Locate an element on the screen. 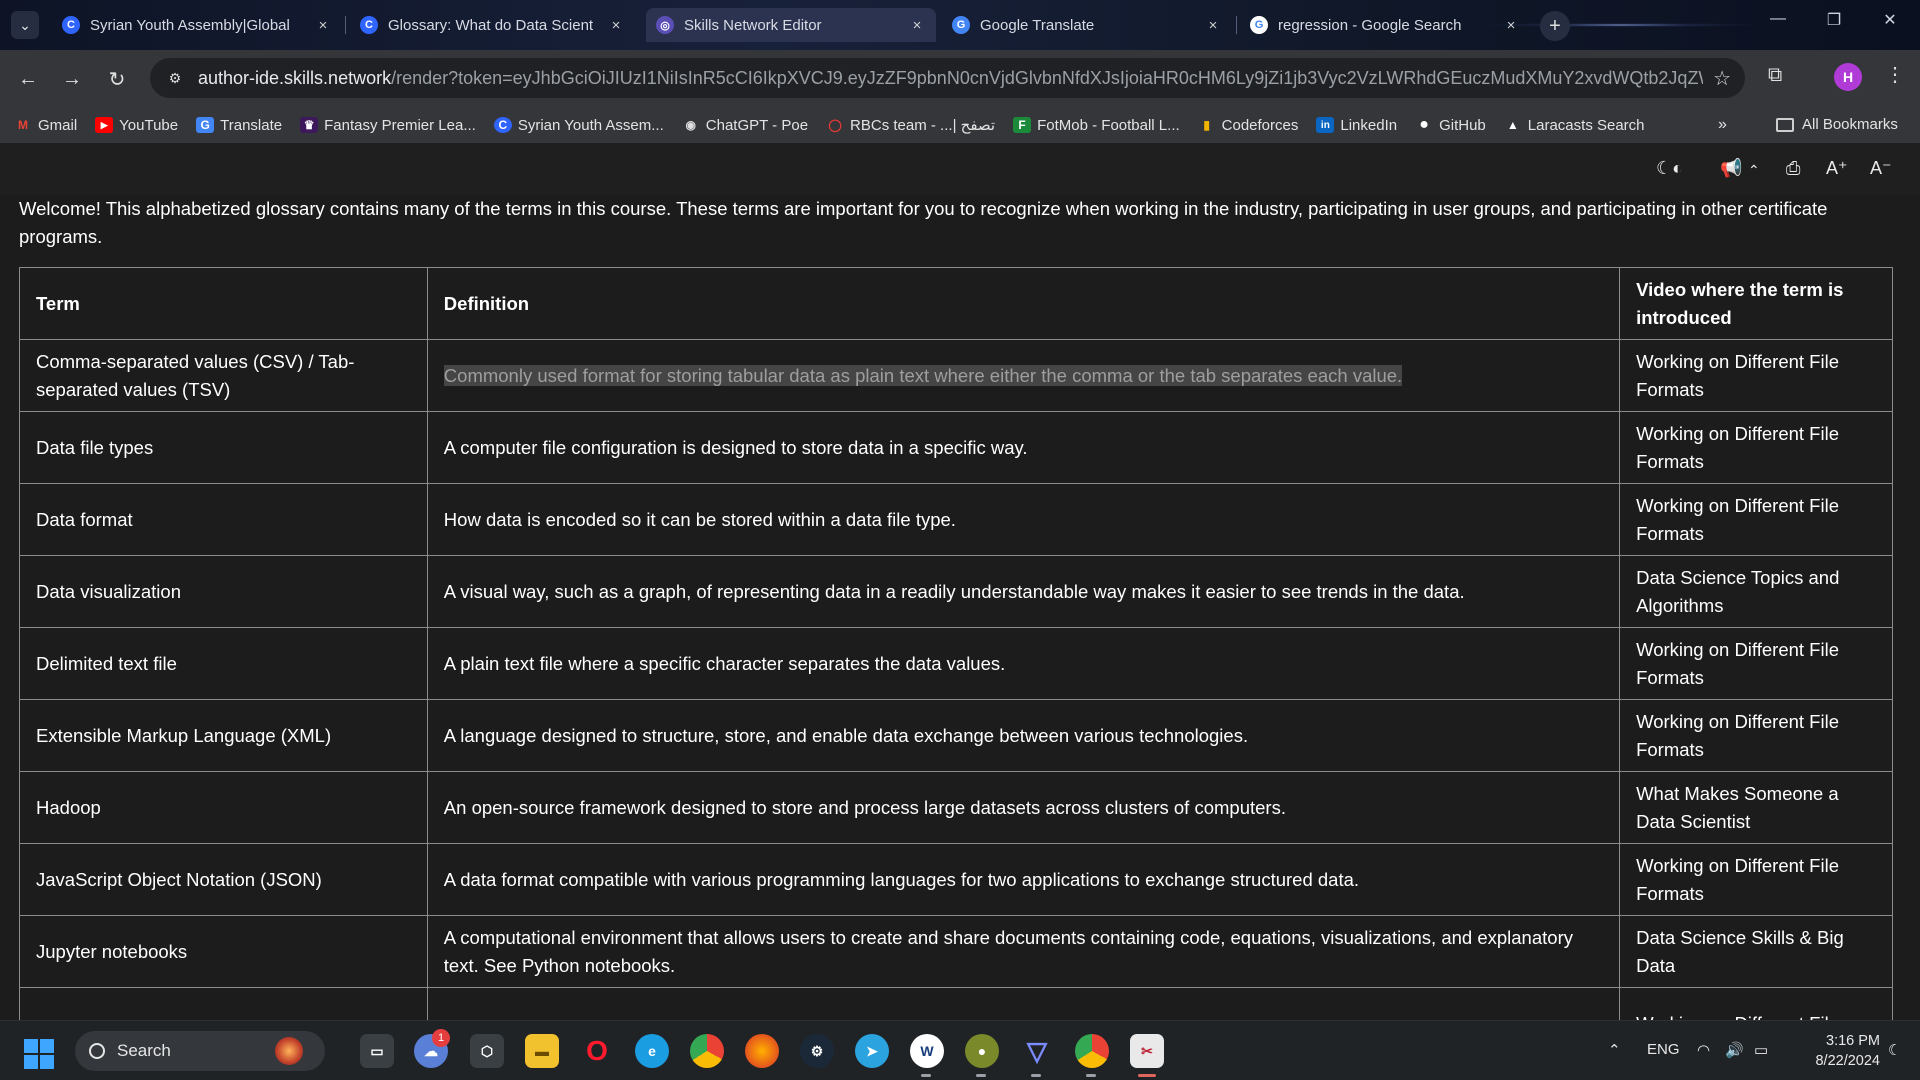 The height and width of the screenshot is (1080, 1920). tab-google-search: G regression - Google Search × is located at coordinates (1385, 25).